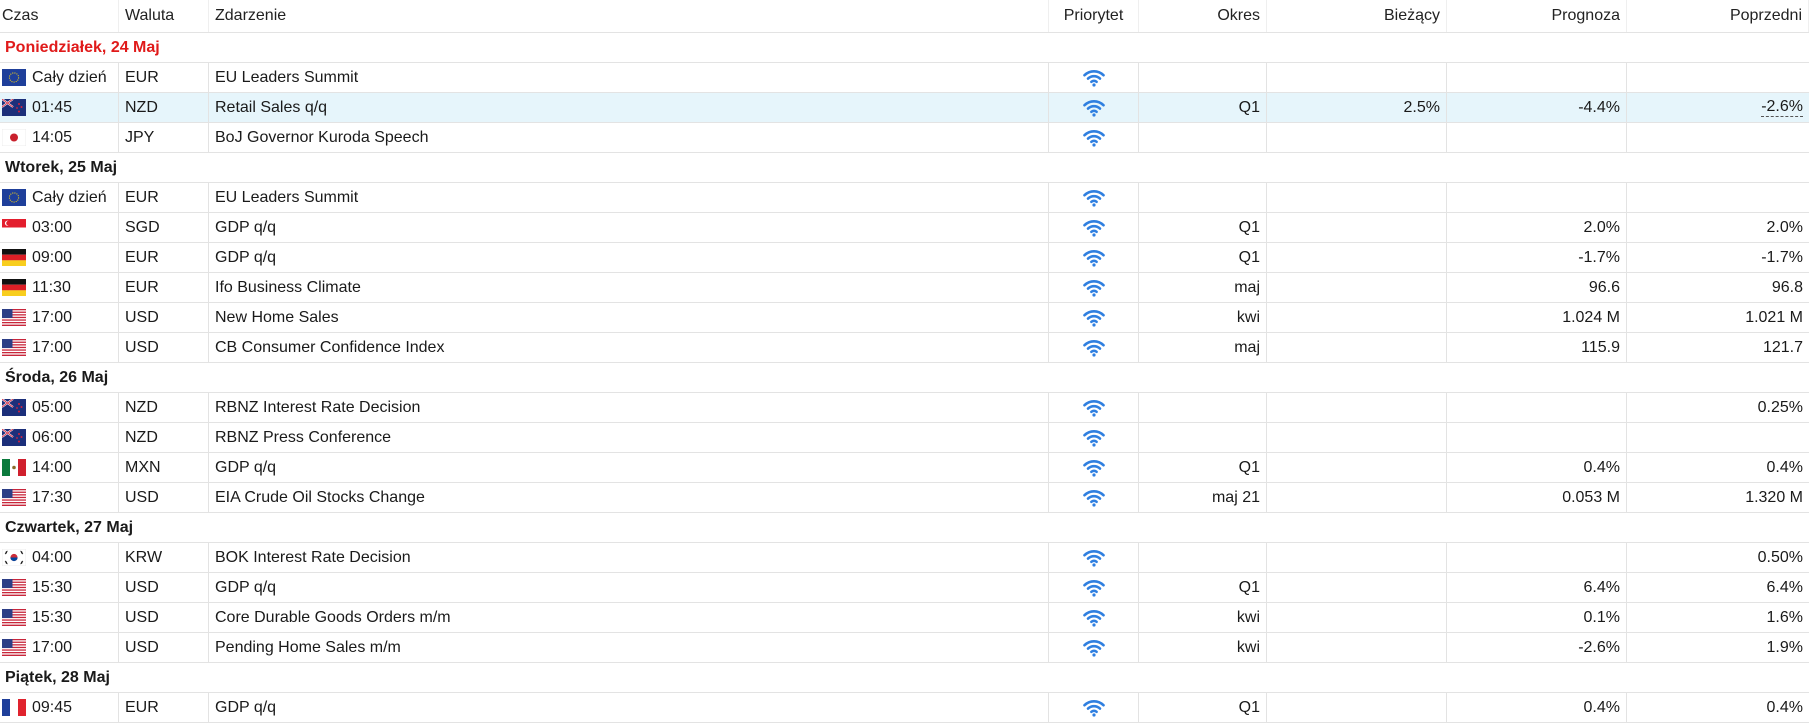 The height and width of the screenshot is (724, 1809). What do you see at coordinates (14, 137) in the screenshot?
I see `jp-flag-icon` at bounding box center [14, 137].